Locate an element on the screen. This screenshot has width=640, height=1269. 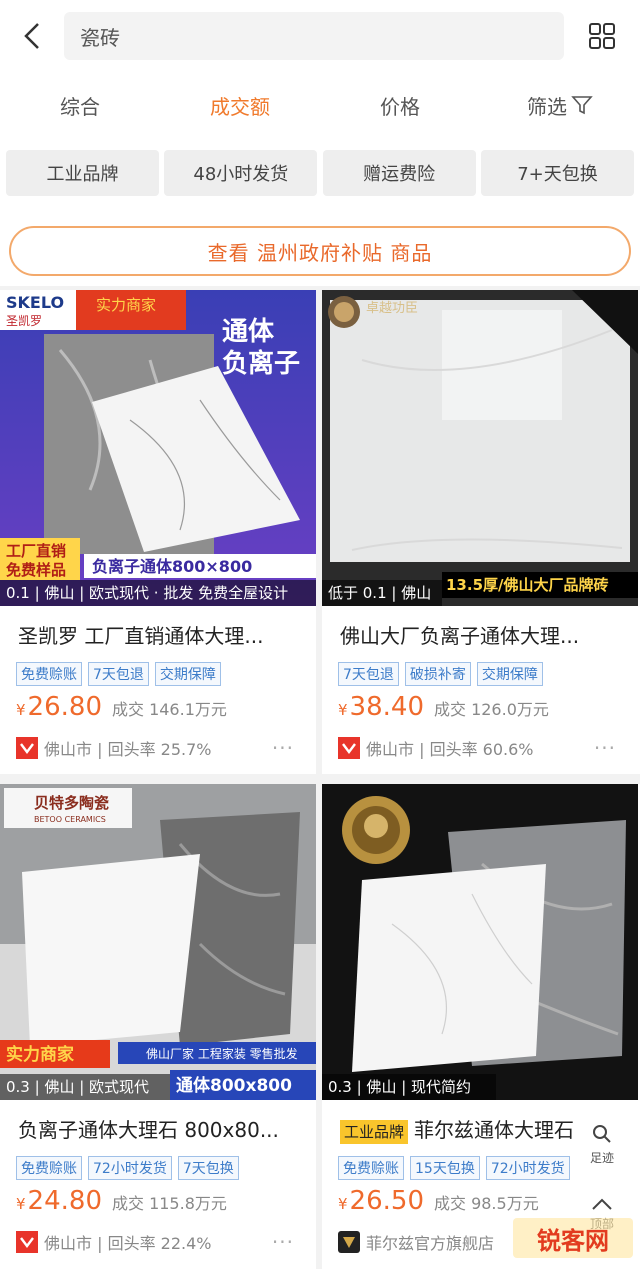
sort-label: 价格 is located at coordinates (400, 106).